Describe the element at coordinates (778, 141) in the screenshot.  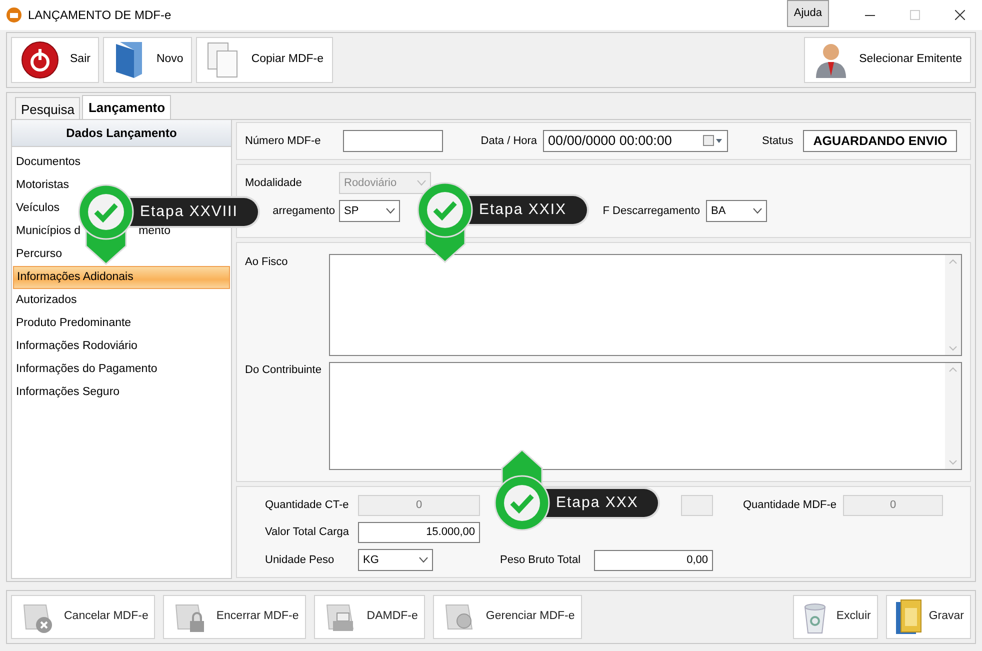
I see `field-label: Status` at that location.